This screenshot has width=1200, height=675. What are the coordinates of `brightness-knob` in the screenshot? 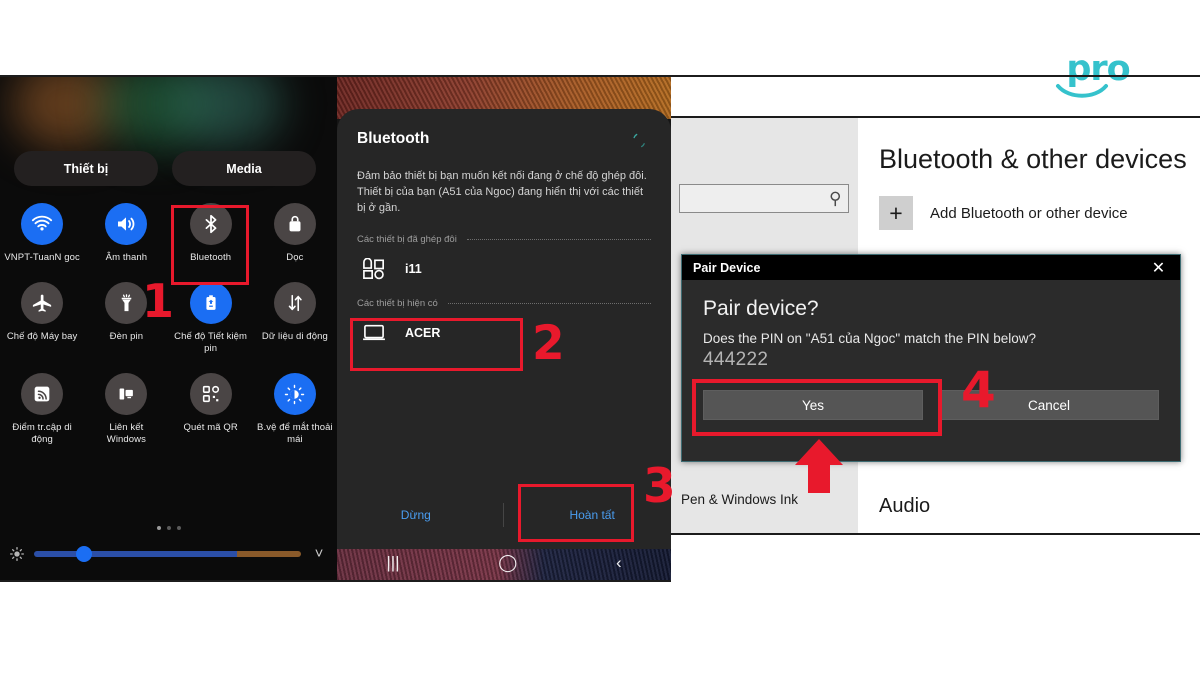 It's located at (84, 553).